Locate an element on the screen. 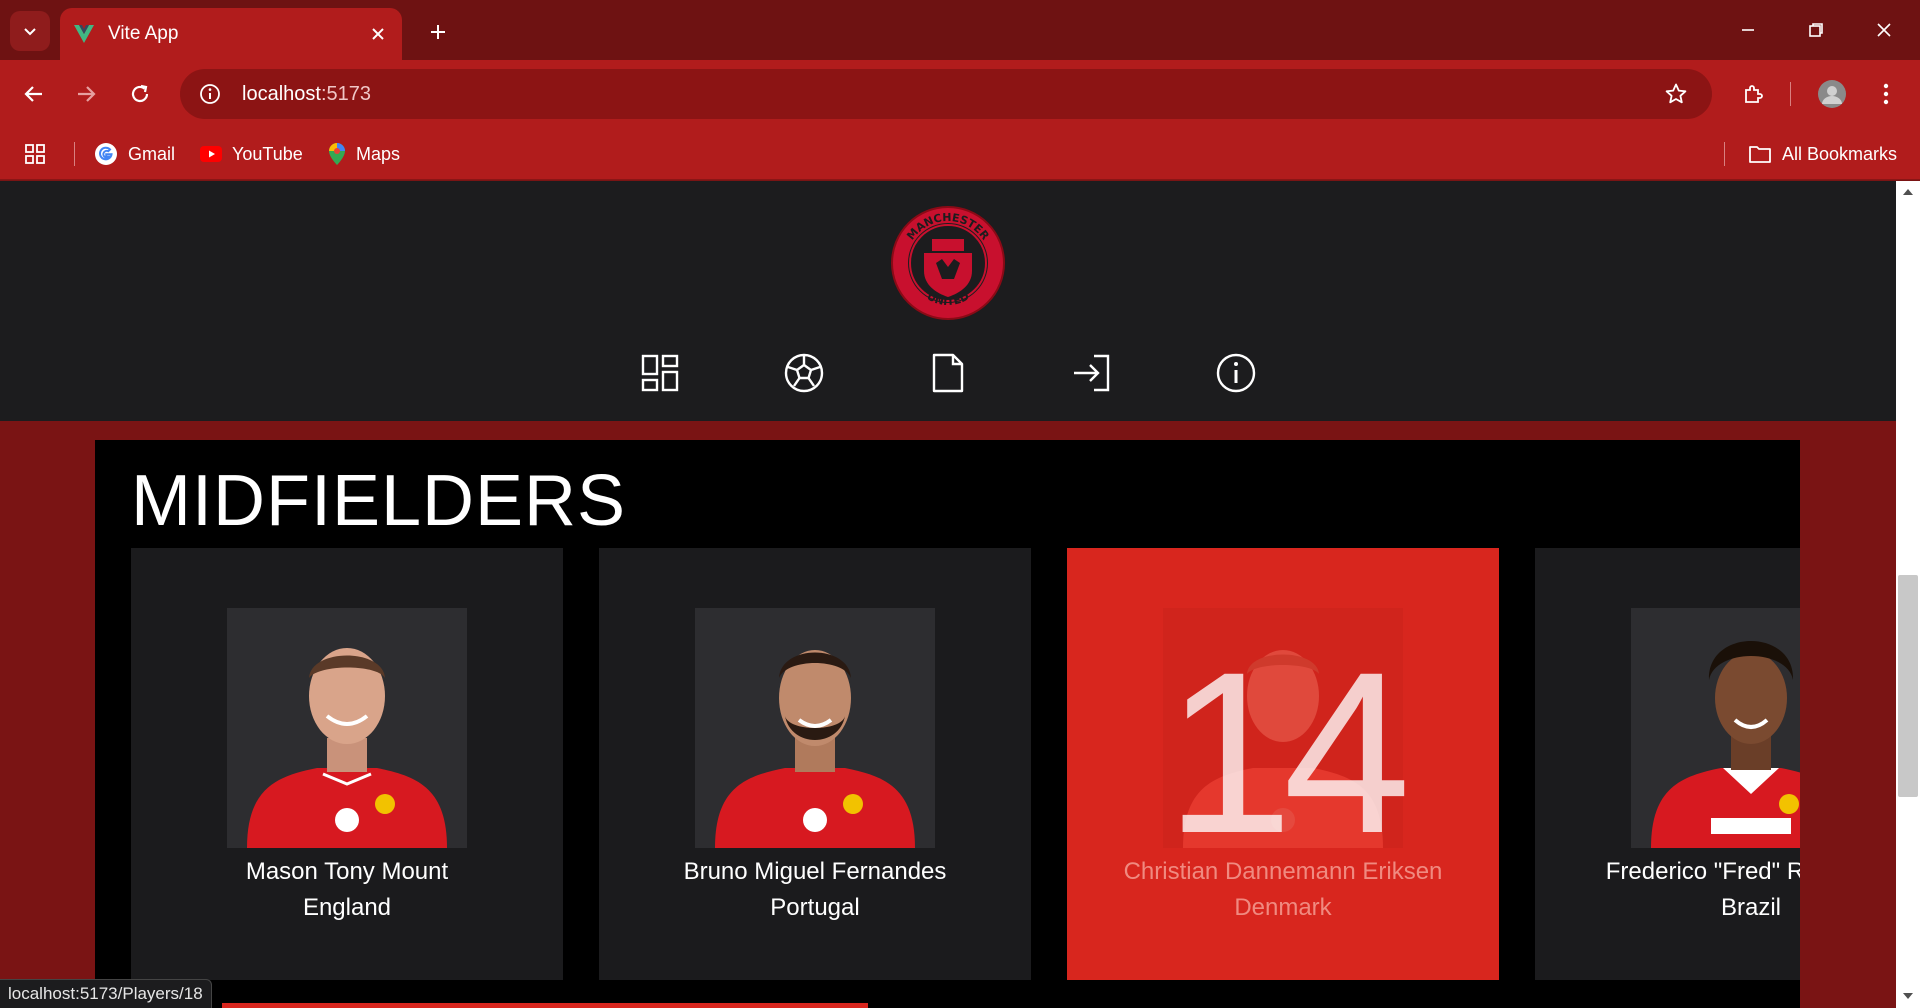 The width and height of the screenshot is (1920, 1008). scrollbar-thumb is located at coordinates (1908, 686).